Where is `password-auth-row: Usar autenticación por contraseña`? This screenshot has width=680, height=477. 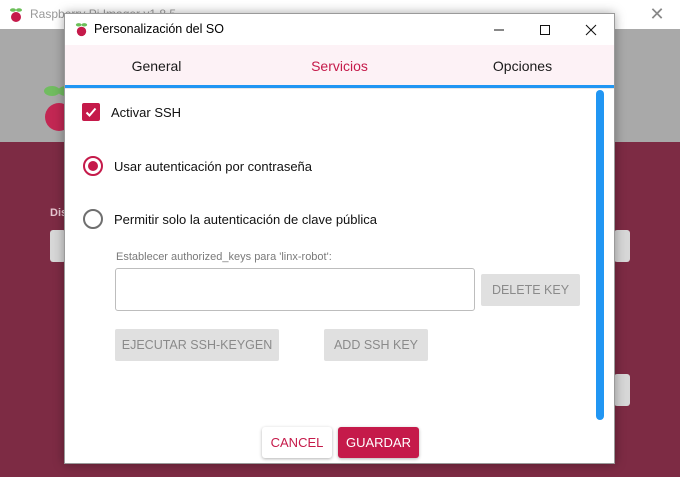 password-auth-row: Usar autenticación por contraseña is located at coordinates (197, 166).